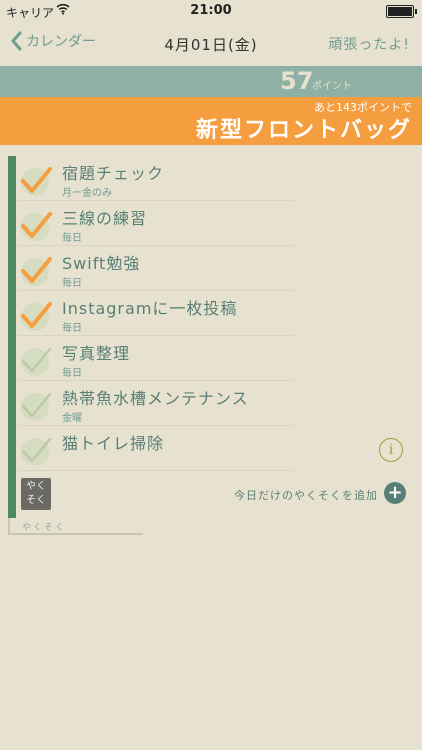  I want to click on task-title: 猫トイレ掃除, so click(113, 443).